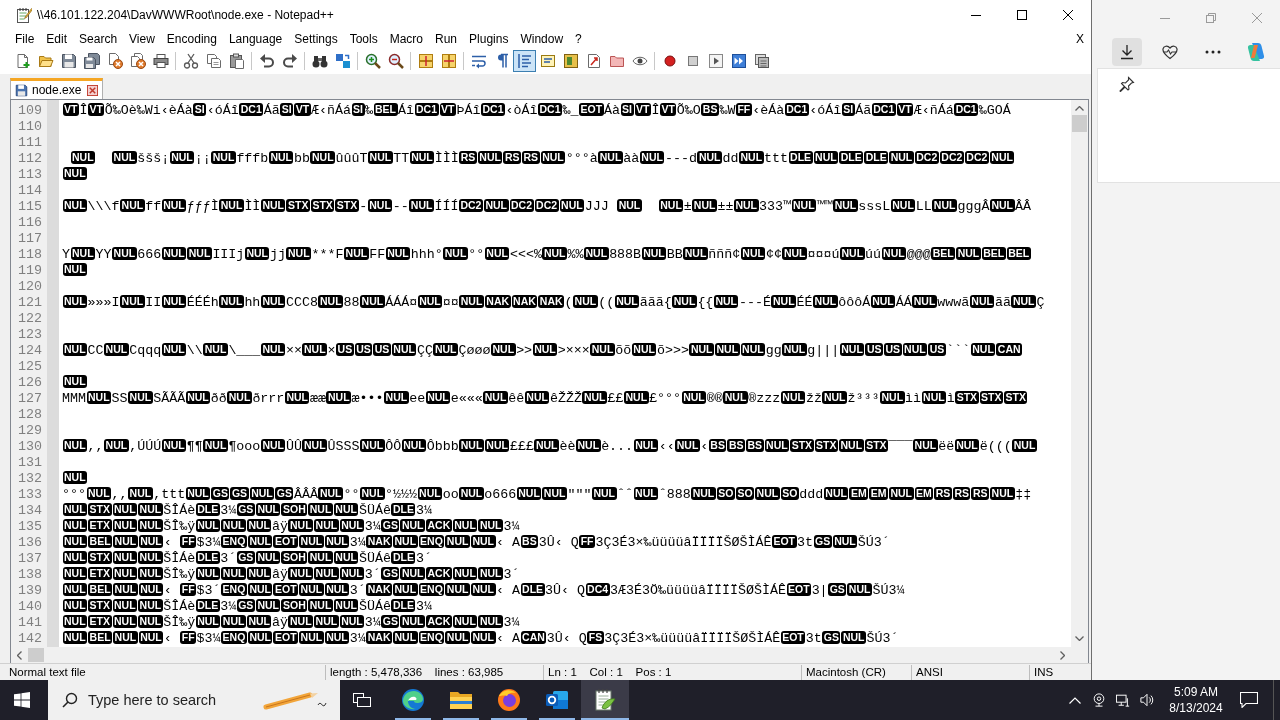 This screenshot has width=1280, height=720. Describe the element at coordinates (1062, 655) in the screenshot. I see `caret-right-icon` at that location.